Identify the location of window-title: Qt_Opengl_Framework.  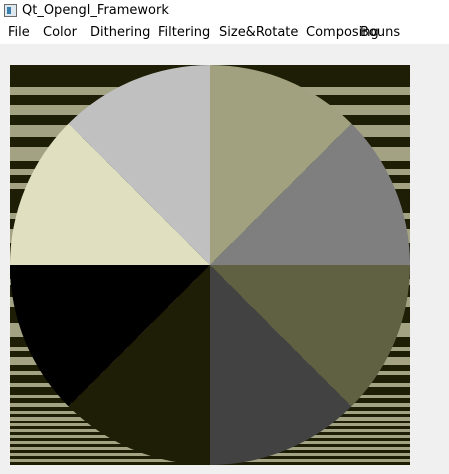
(95, 10).